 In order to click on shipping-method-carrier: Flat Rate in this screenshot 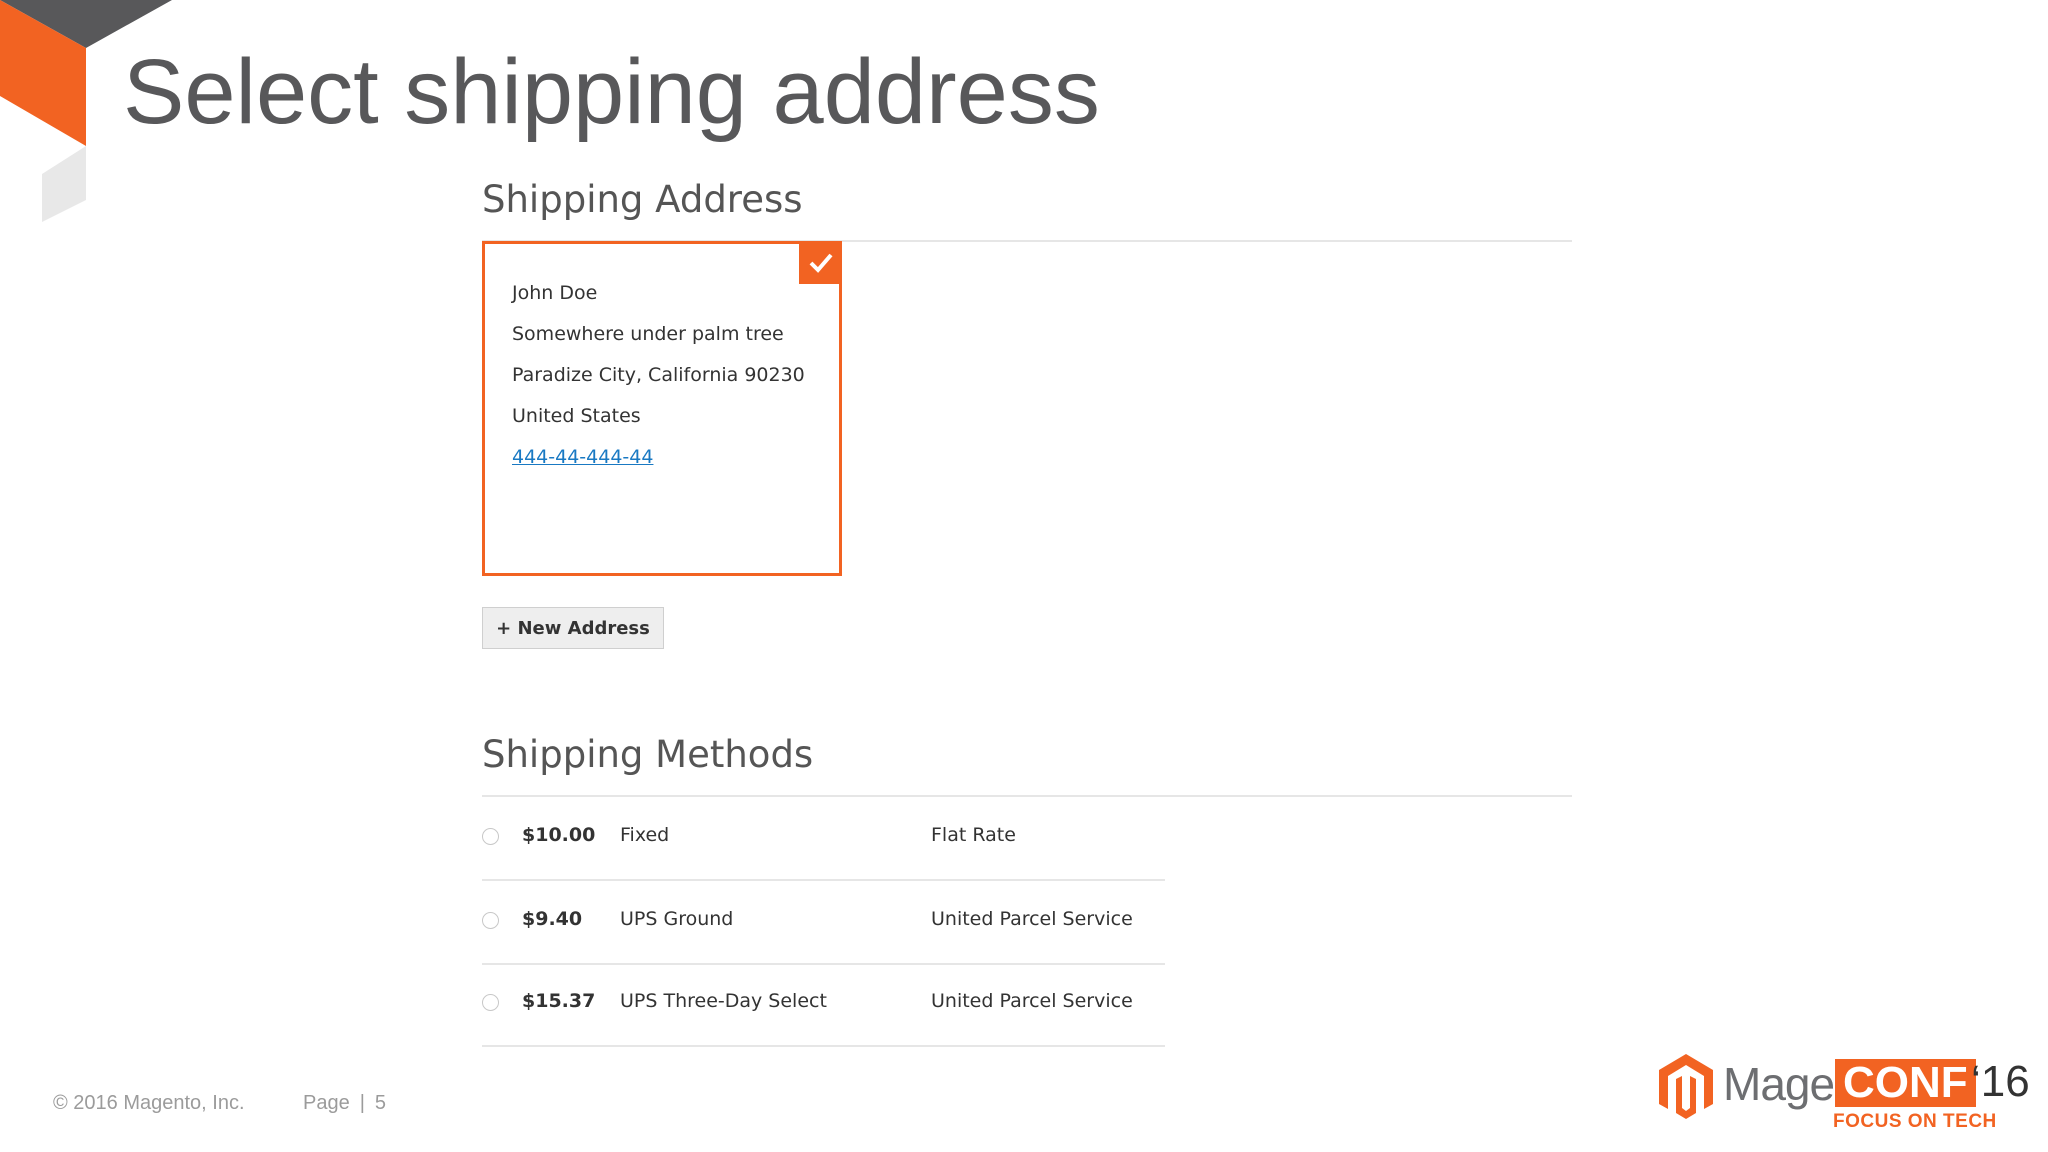, I will do `click(973, 835)`.